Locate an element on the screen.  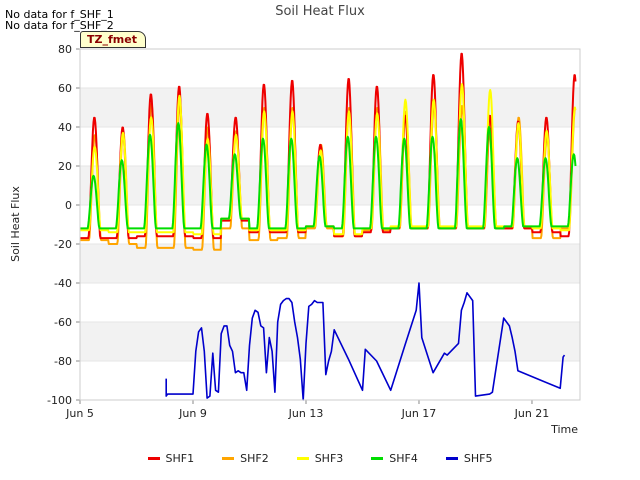
x-tick-label: Jun 13 is located at coordinates (306, 413).